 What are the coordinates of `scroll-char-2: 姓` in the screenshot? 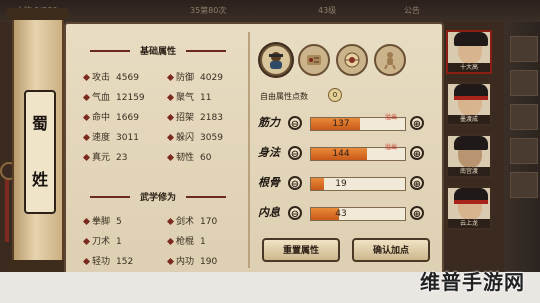 It's located at (39, 179).